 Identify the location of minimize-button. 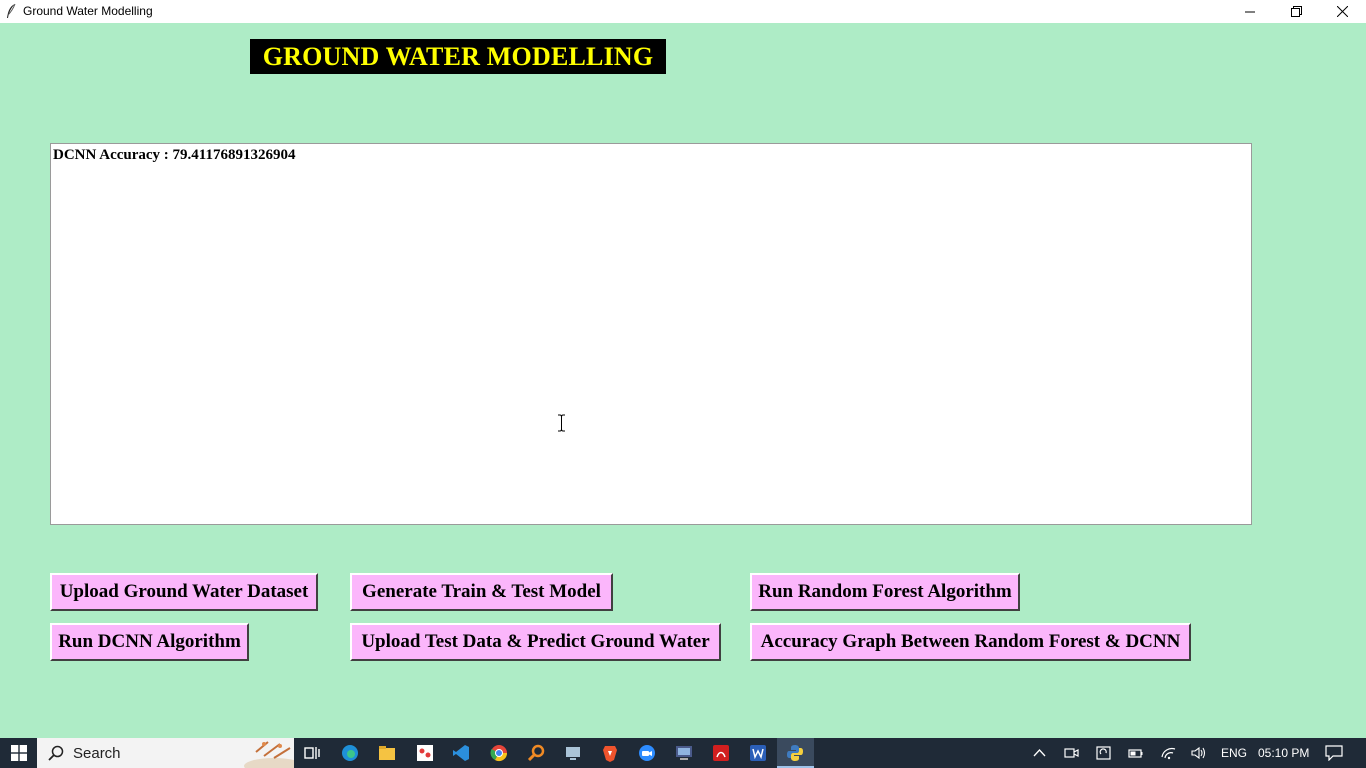
(1250, 11).